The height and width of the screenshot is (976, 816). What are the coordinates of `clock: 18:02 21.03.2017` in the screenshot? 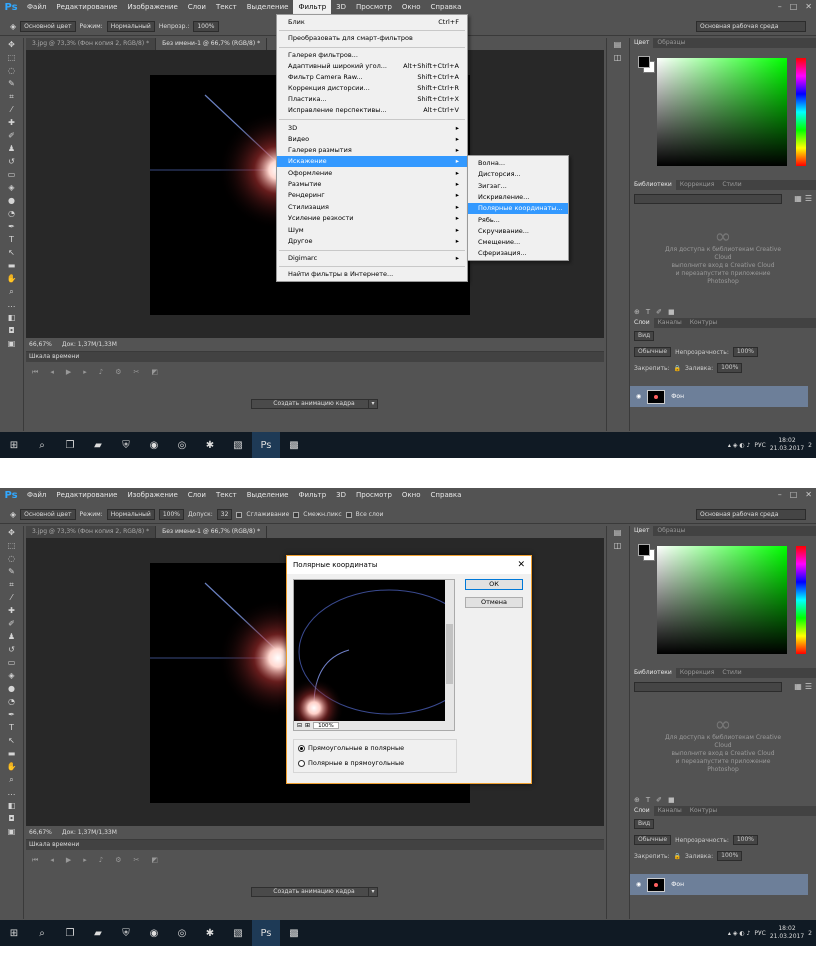 It's located at (787, 933).